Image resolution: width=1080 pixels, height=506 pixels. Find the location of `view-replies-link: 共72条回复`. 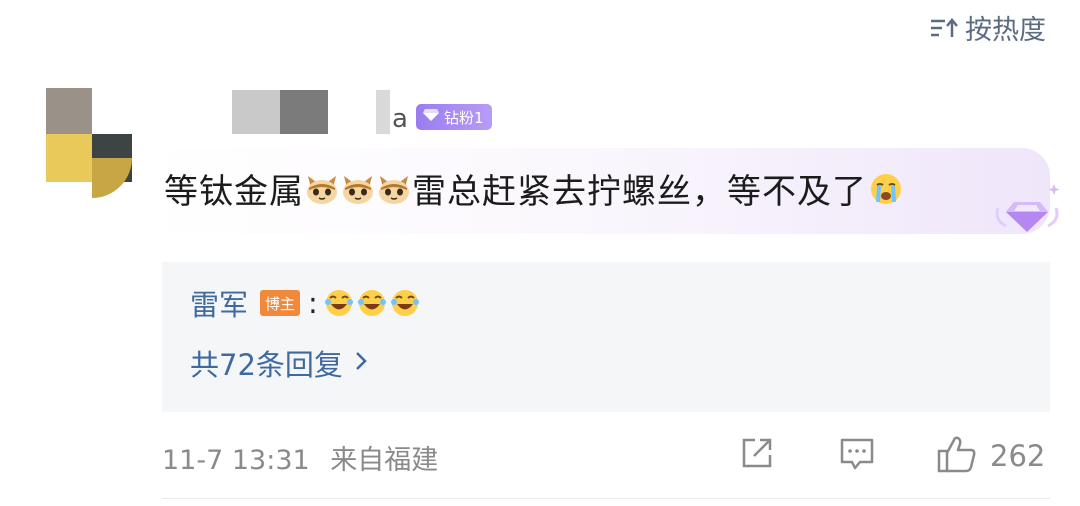

view-replies-link: 共72条回复 is located at coordinates (279, 363).